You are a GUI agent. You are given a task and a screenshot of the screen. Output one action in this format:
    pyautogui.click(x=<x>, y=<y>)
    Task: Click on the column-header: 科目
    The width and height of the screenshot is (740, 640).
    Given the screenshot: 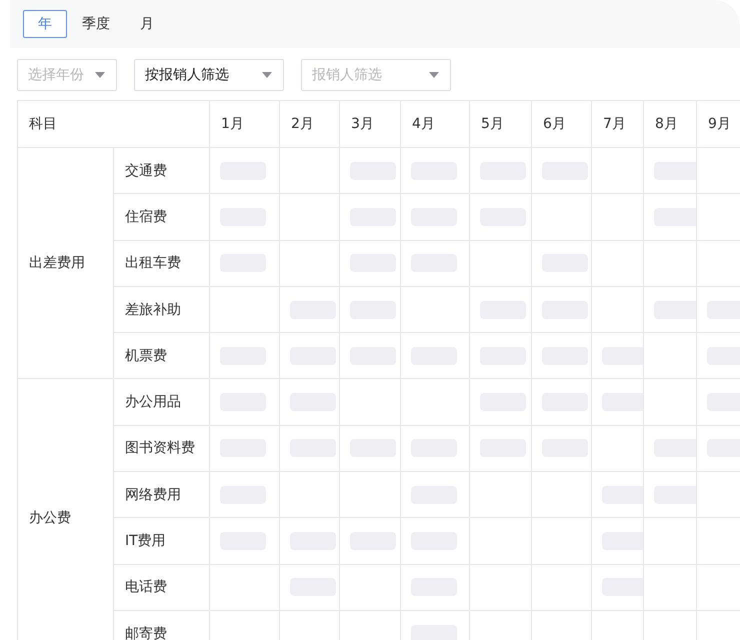 What is the action you would take?
    pyautogui.click(x=113, y=124)
    